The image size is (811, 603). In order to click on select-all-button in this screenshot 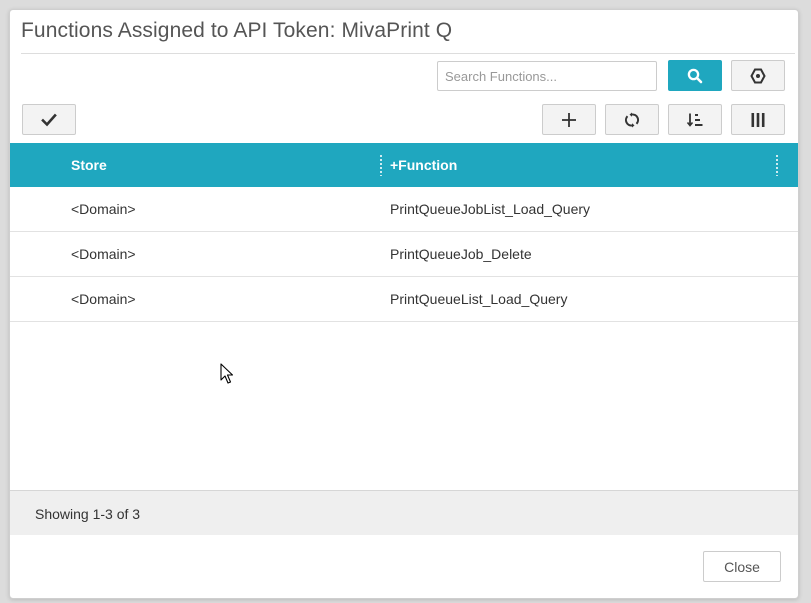, I will do `click(49, 119)`.